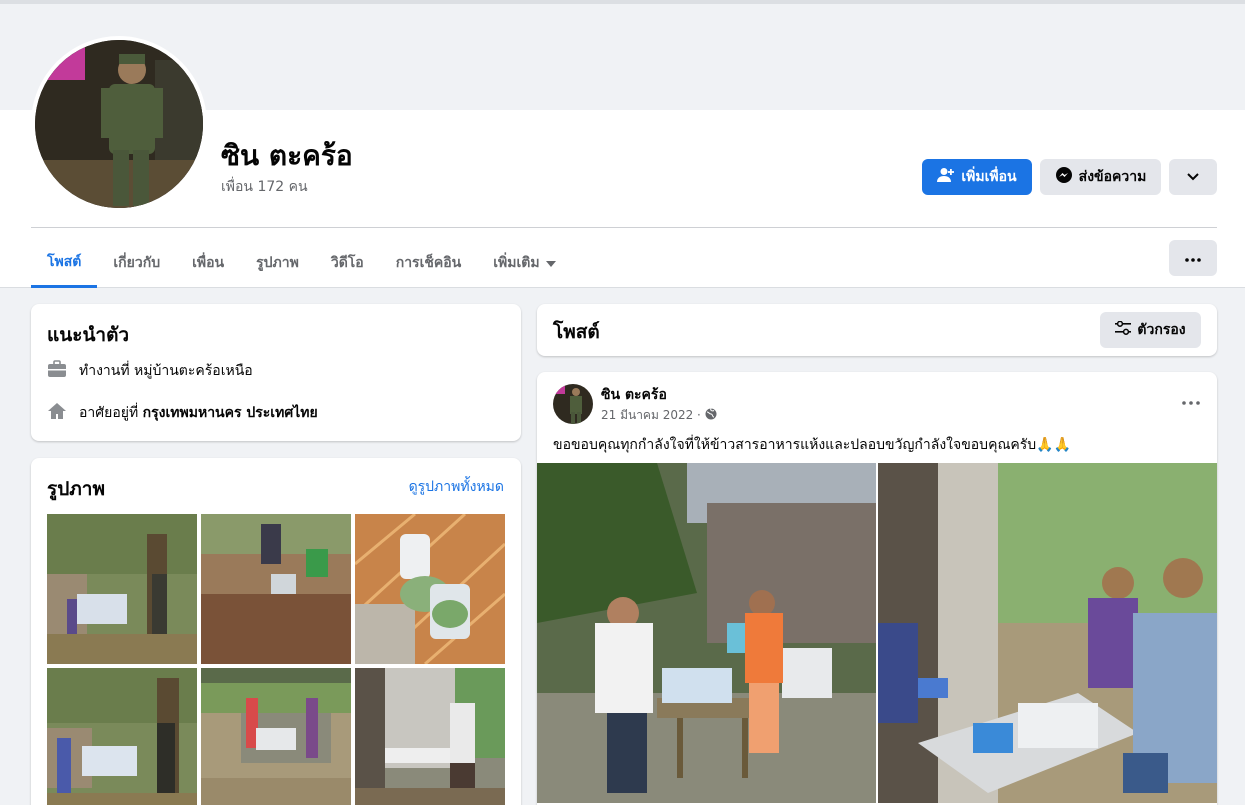 Image resolution: width=1245 pixels, height=805 pixels. Describe the element at coordinates (230, 413) in the screenshot. I see `lives-place: กรุงเทพมหานคร ประเทศไทย` at that location.